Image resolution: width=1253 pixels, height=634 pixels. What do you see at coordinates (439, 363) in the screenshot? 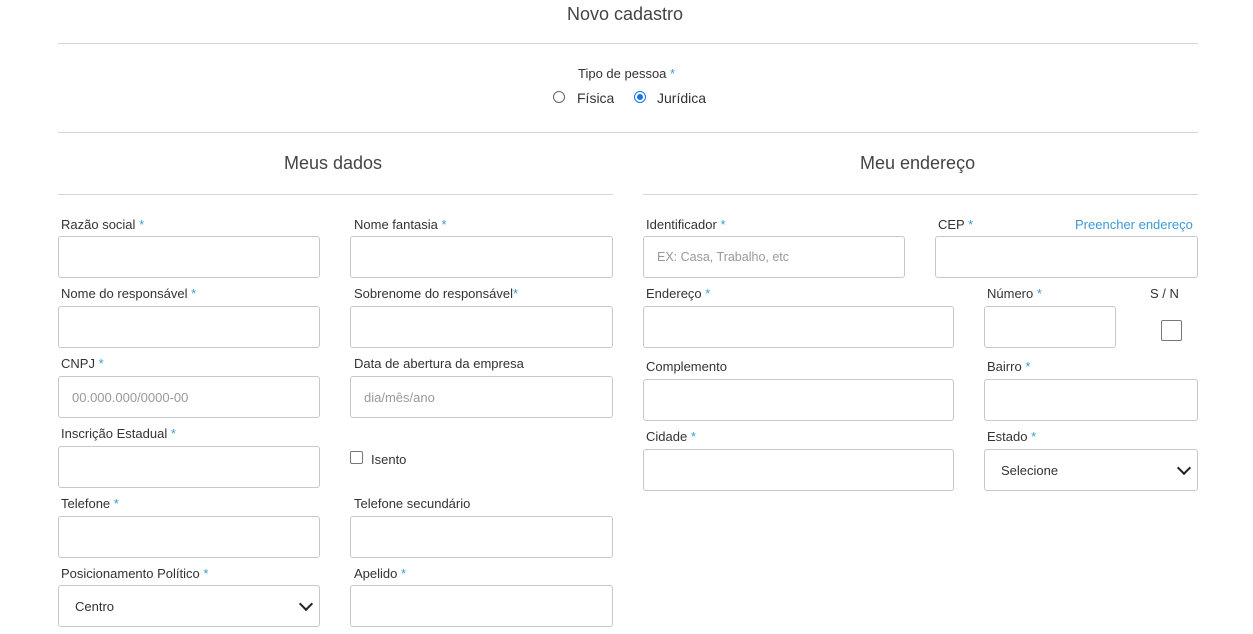
I see `data-abertura-label: Data de abertura da empresa` at bounding box center [439, 363].